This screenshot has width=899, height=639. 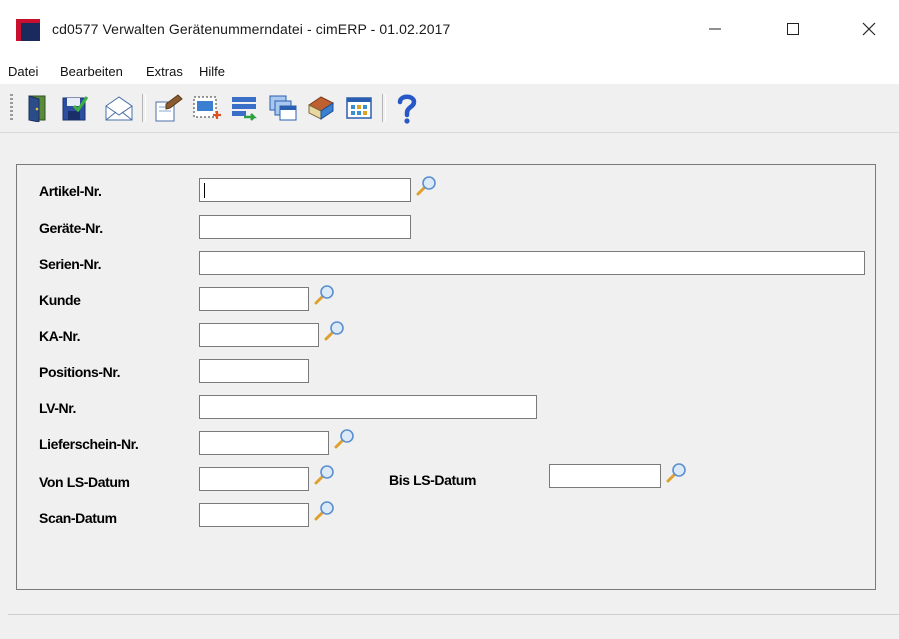 I want to click on save-button, so click(x=75, y=108).